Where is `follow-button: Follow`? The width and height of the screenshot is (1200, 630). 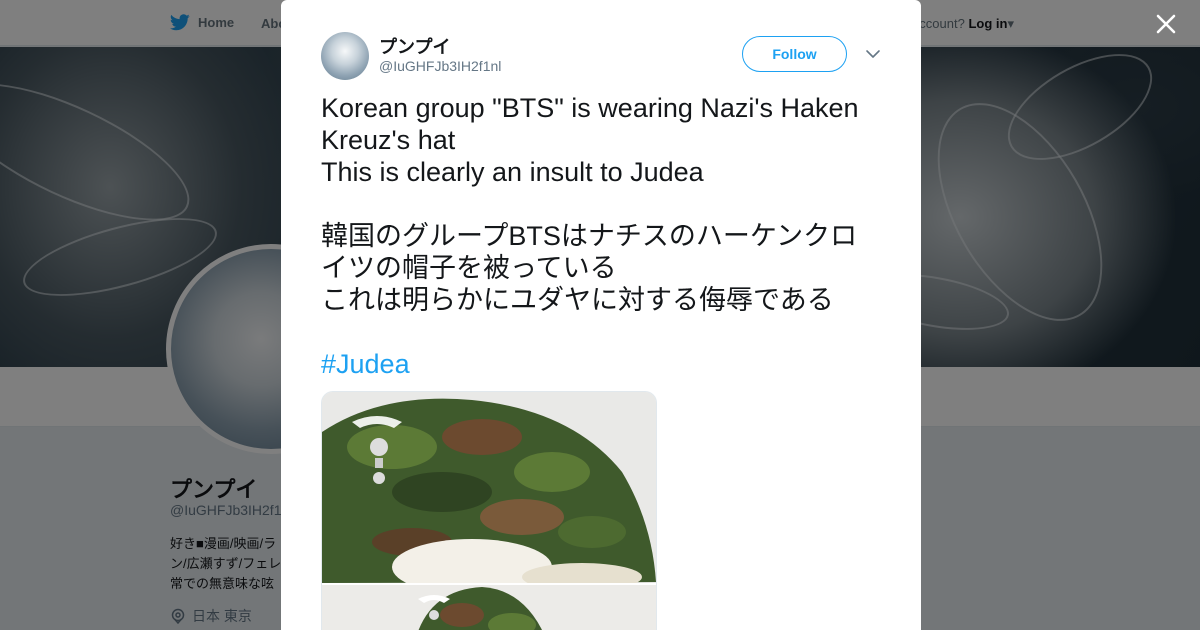
follow-button: Follow is located at coordinates (794, 54).